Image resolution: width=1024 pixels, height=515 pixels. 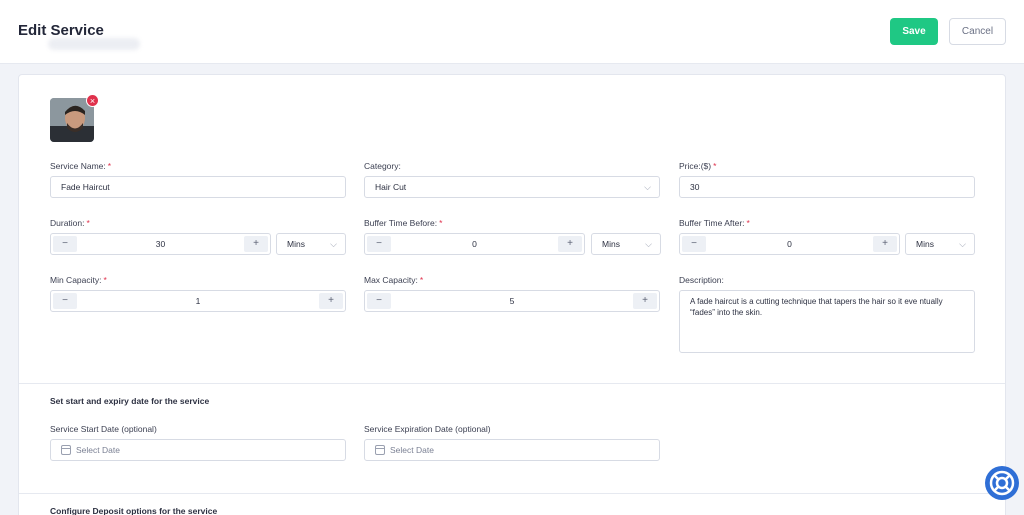 I want to click on min-capacity-increment-button: +, so click(x=331, y=301).